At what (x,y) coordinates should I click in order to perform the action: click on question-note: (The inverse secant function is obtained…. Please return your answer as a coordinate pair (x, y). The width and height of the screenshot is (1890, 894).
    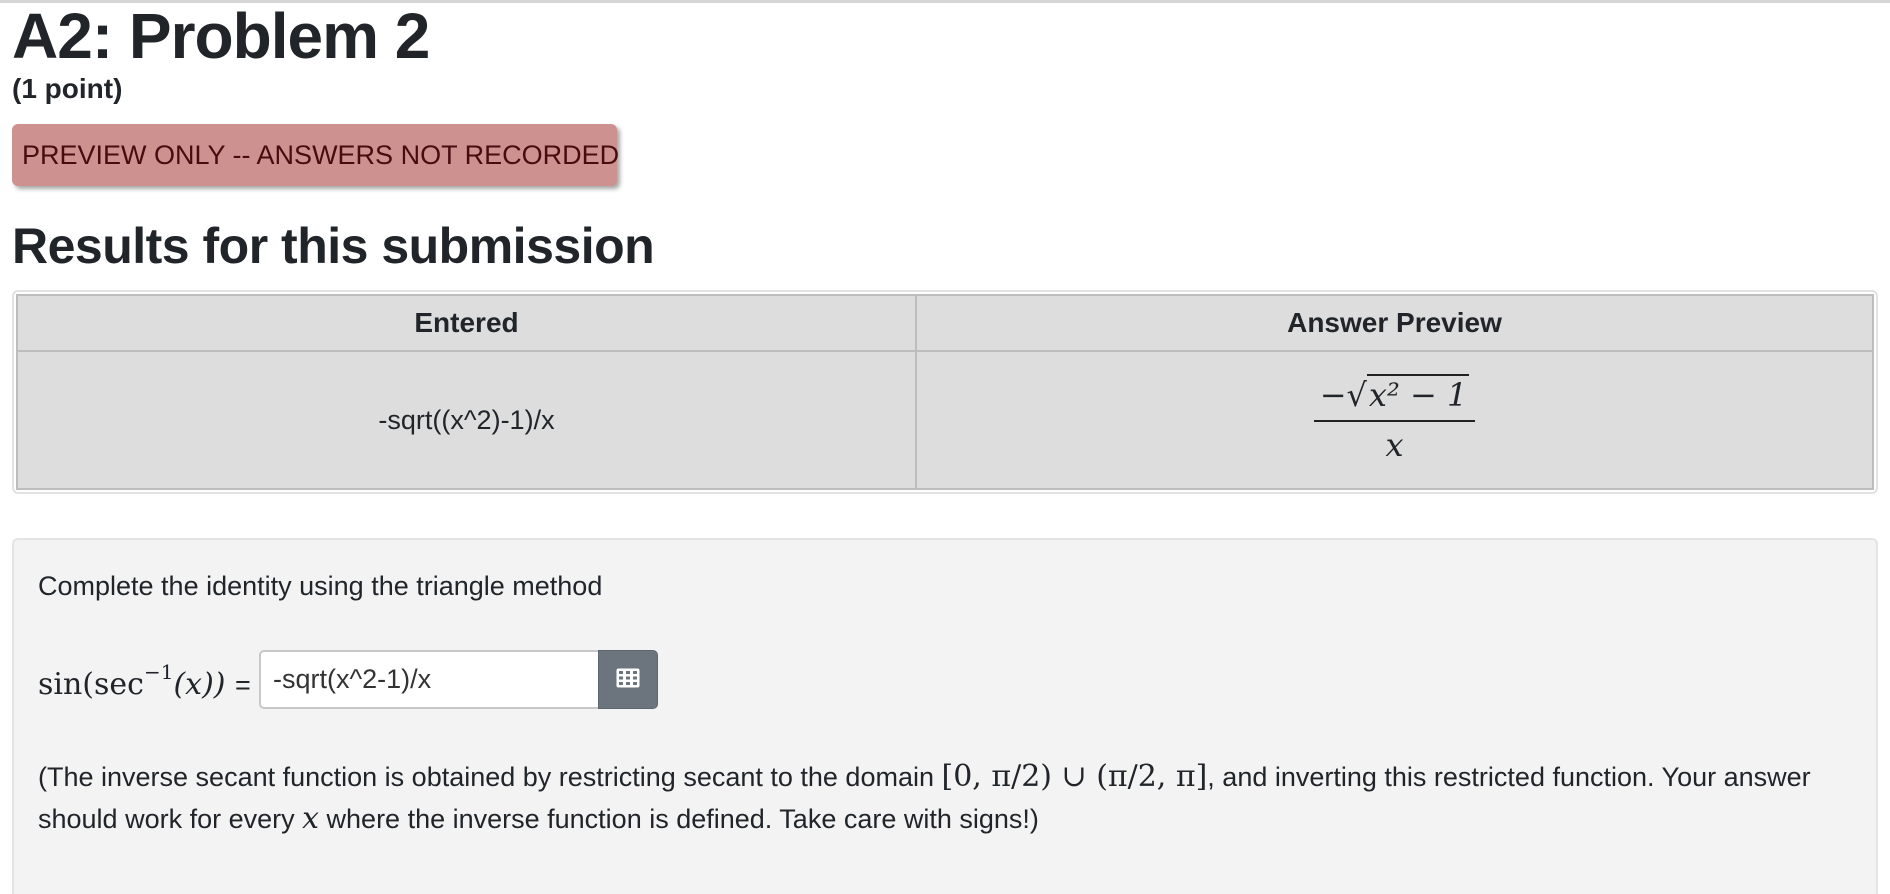
    Looking at the image, I should click on (938, 798).